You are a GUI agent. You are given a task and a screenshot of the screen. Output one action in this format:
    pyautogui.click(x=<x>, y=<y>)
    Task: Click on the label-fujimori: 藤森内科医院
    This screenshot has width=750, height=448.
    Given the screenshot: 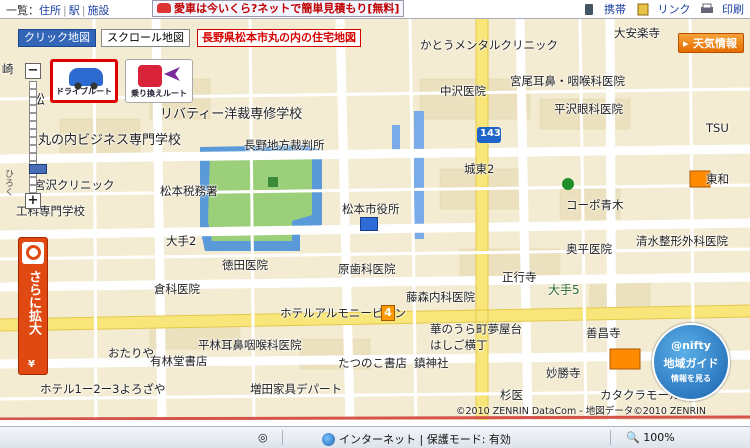 What is the action you would take?
    pyautogui.click(x=440, y=297)
    